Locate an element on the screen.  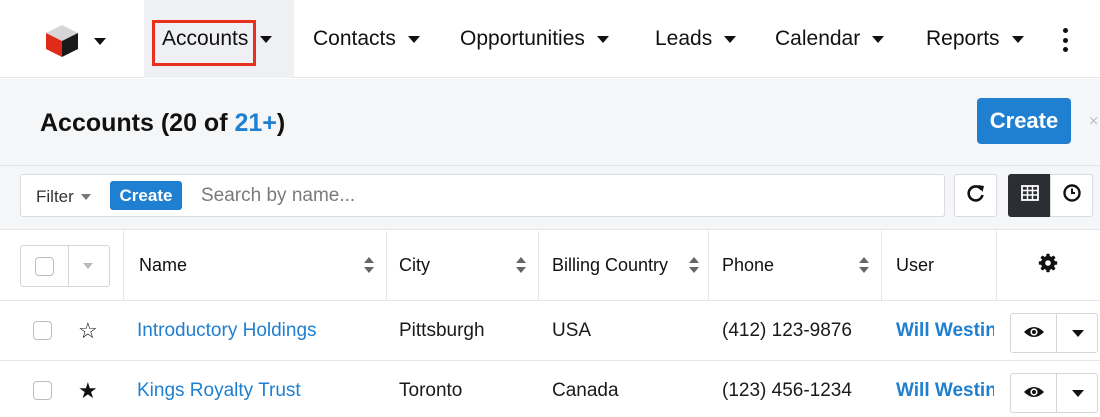
account-name-cell: Introductory Holdings is located at coordinates (261, 330).